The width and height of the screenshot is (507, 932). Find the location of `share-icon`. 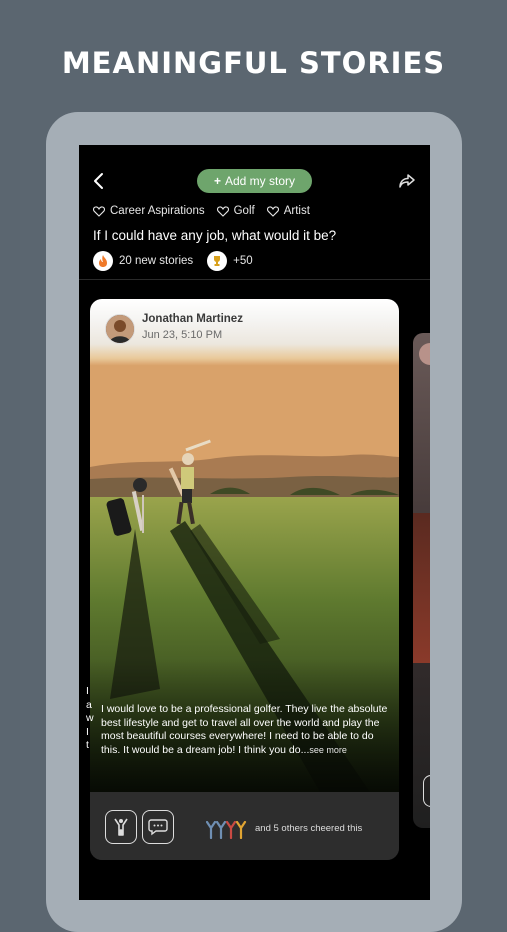

share-icon is located at coordinates (407, 181).